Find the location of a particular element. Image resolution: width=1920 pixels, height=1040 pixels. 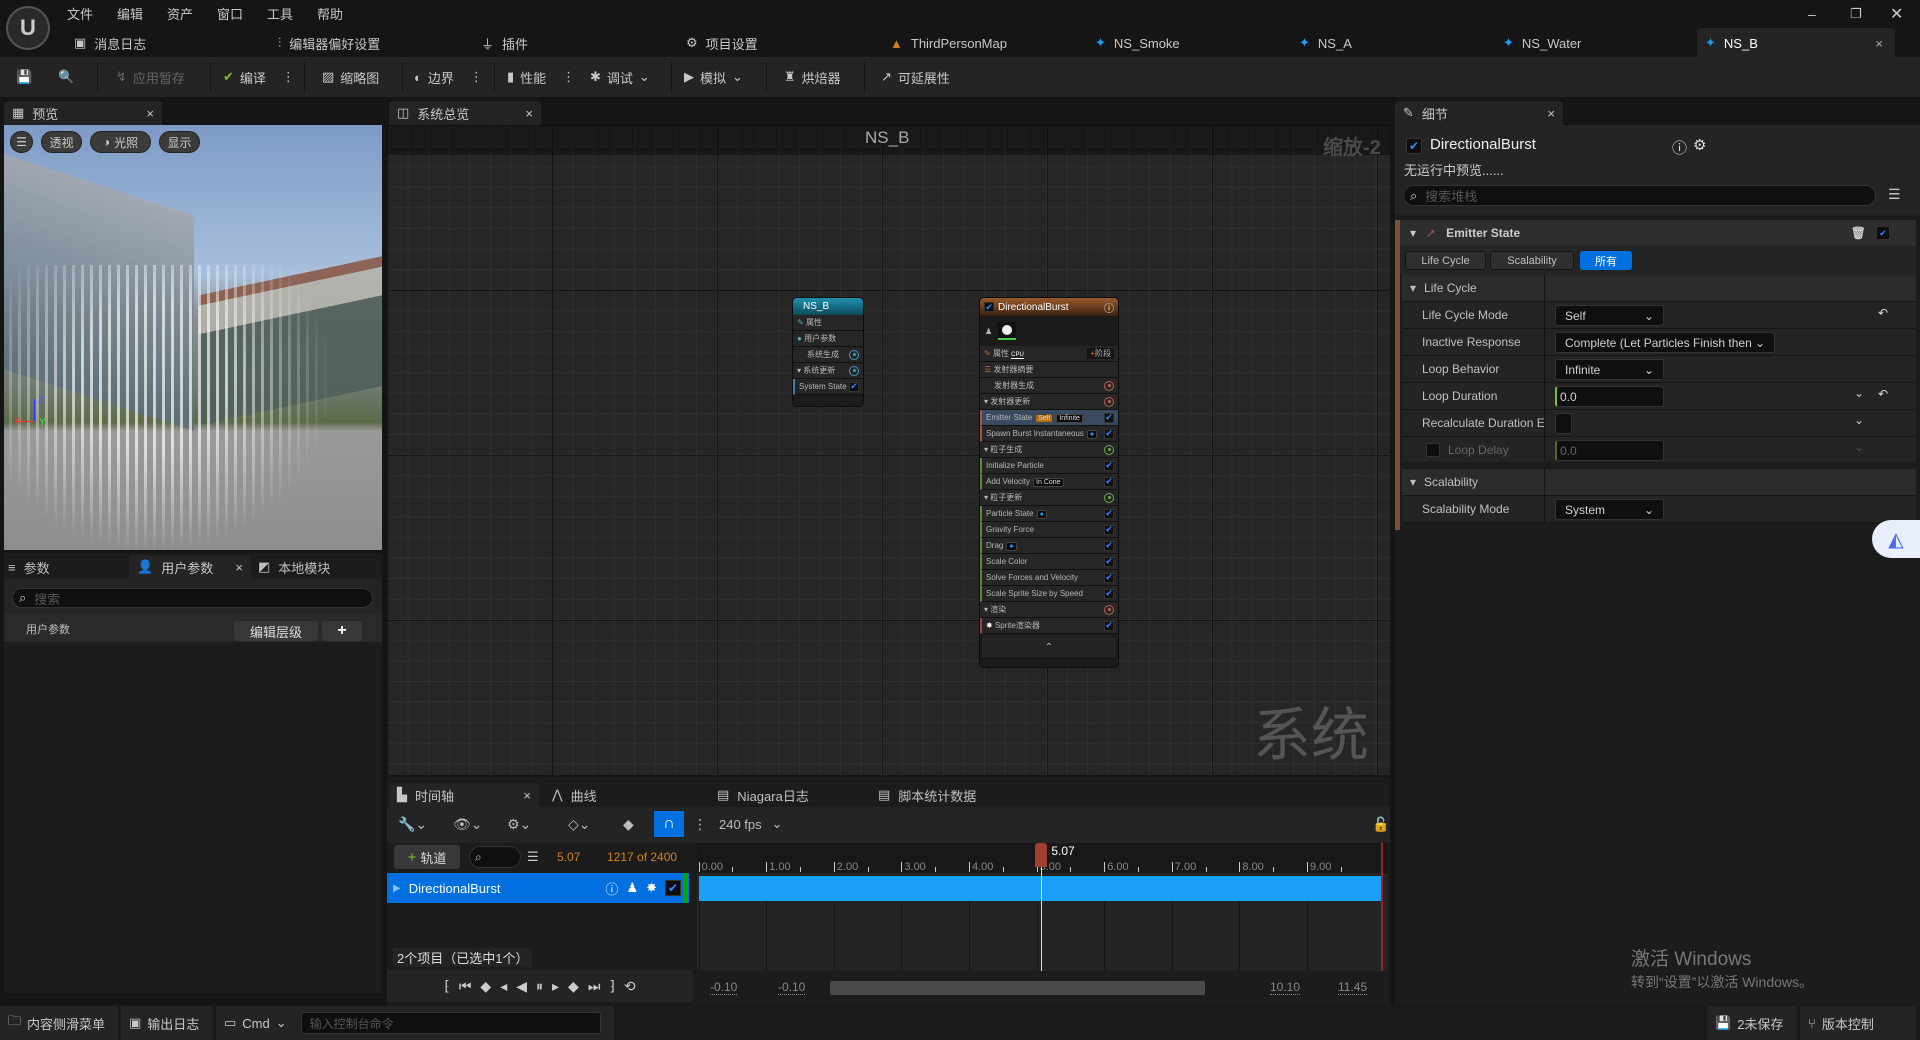

show-button: 显示 is located at coordinates (179, 142).